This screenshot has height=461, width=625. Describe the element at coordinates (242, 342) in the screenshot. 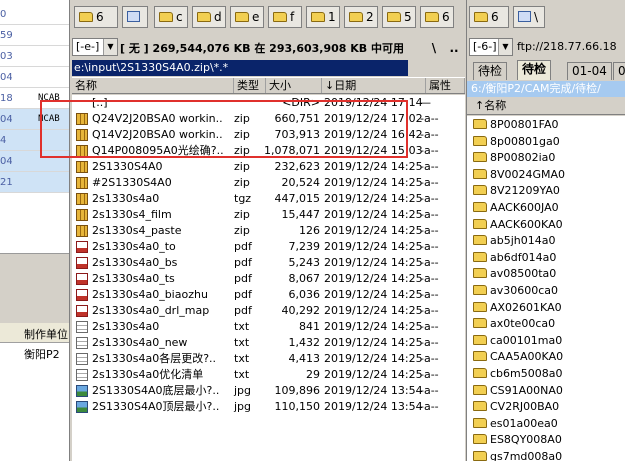

I see `file-type: txt` at that location.